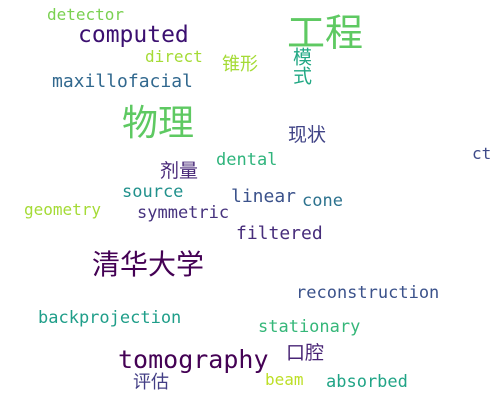  Describe the element at coordinates (133, 35) in the screenshot. I see `word-computed: computed` at that location.